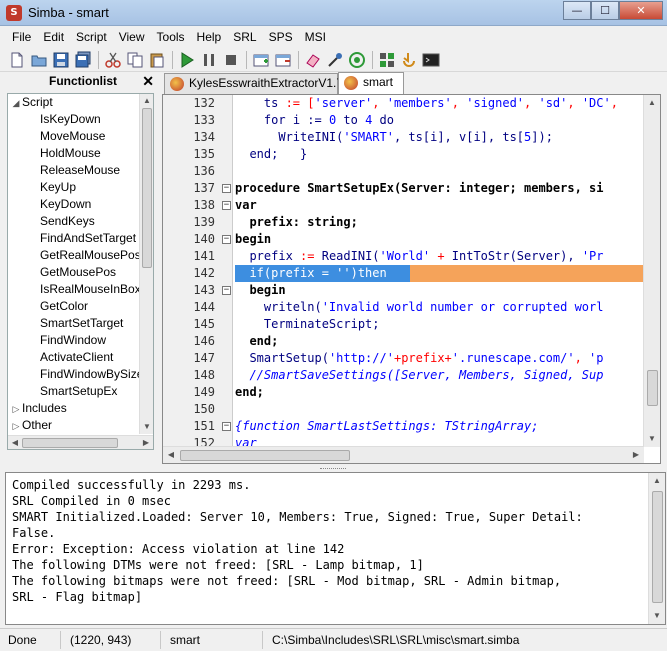 The width and height of the screenshot is (667, 651). Describe the element at coordinates (70, 153) in the screenshot. I see `tree-item: HoldMouse` at that location.